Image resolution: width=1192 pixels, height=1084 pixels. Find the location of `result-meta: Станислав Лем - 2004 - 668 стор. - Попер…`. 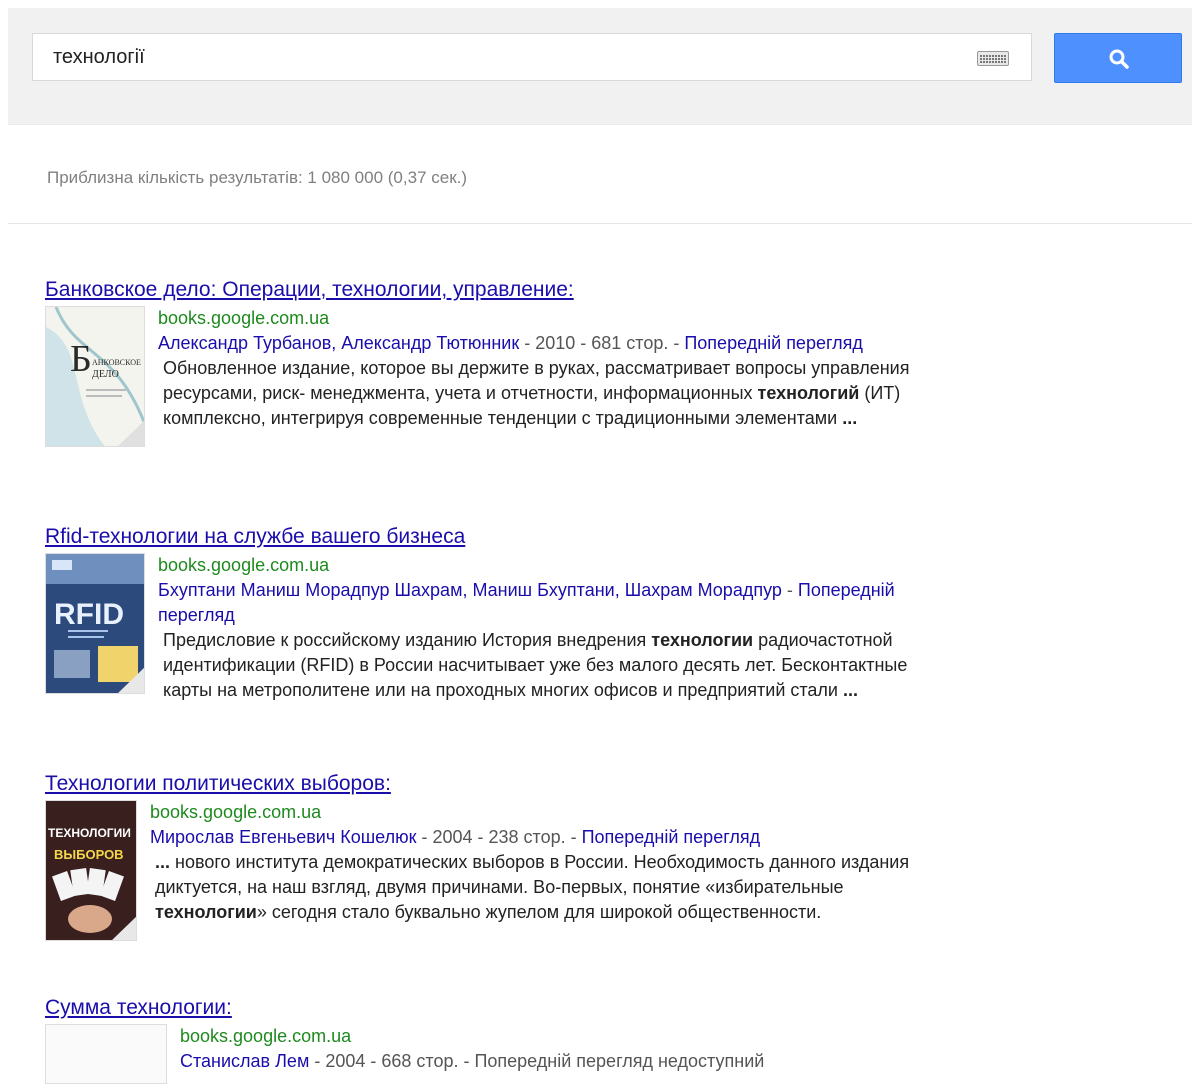

result-meta: Станислав Лем - 2004 - 668 стор. - Попер… is located at coordinates (552, 1061).